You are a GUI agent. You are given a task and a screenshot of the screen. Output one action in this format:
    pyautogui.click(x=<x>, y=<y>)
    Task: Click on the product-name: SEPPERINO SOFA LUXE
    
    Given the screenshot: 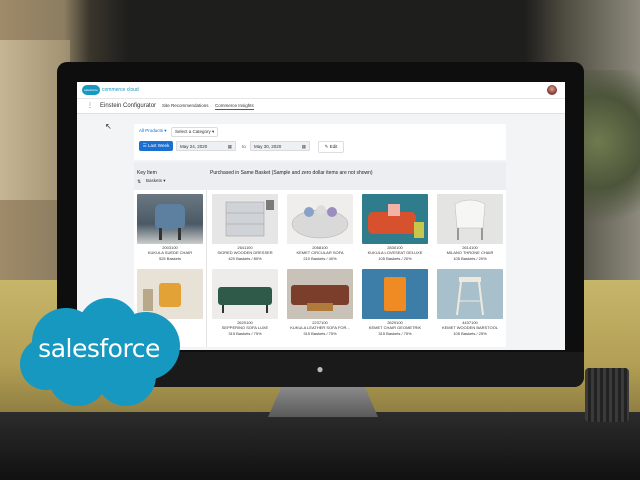 What is the action you would take?
    pyautogui.click(x=245, y=327)
    